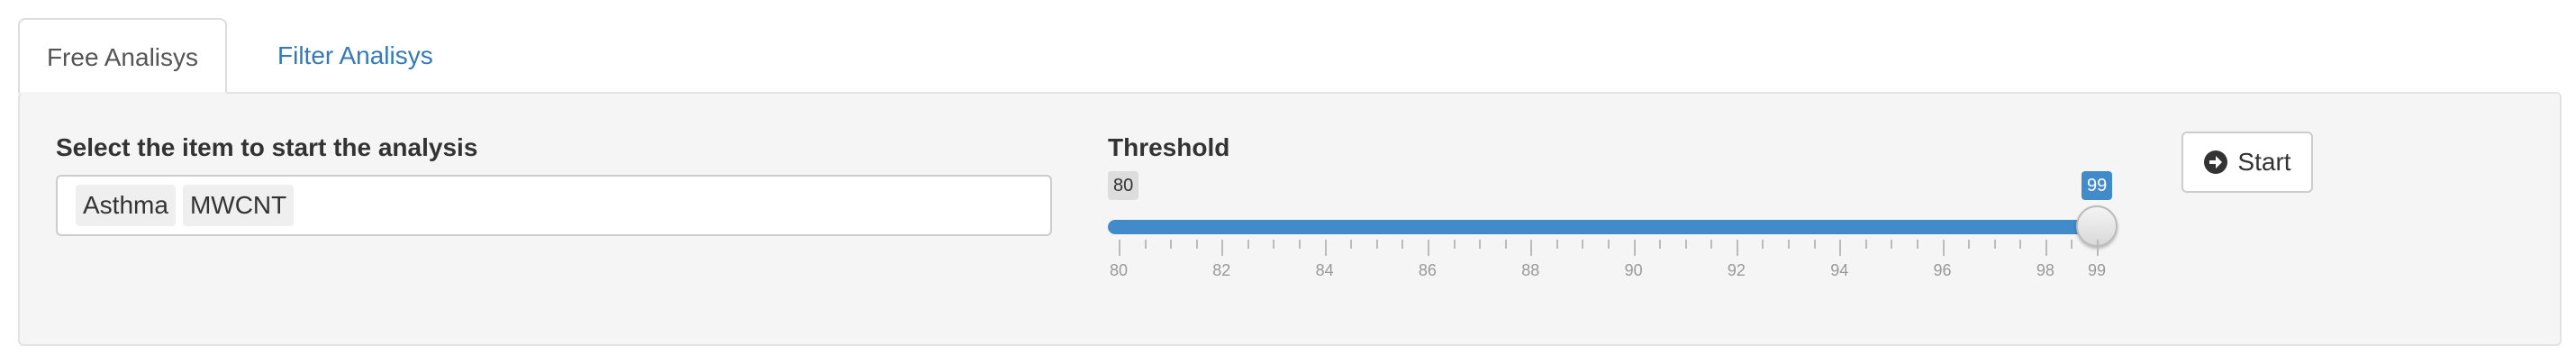  What do you see at coordinates (1124, 185) in the screenshot?
I see `slider-min-badge: 80` at bounding box center [1124, 185].